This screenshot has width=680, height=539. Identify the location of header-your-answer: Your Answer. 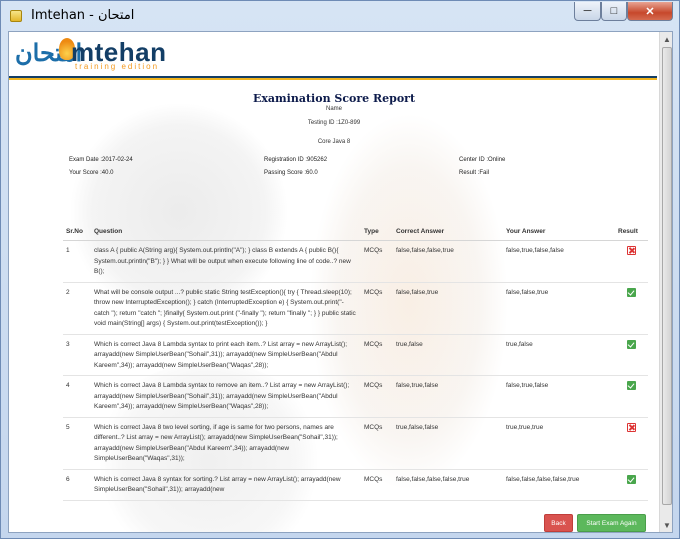
(559, 232).